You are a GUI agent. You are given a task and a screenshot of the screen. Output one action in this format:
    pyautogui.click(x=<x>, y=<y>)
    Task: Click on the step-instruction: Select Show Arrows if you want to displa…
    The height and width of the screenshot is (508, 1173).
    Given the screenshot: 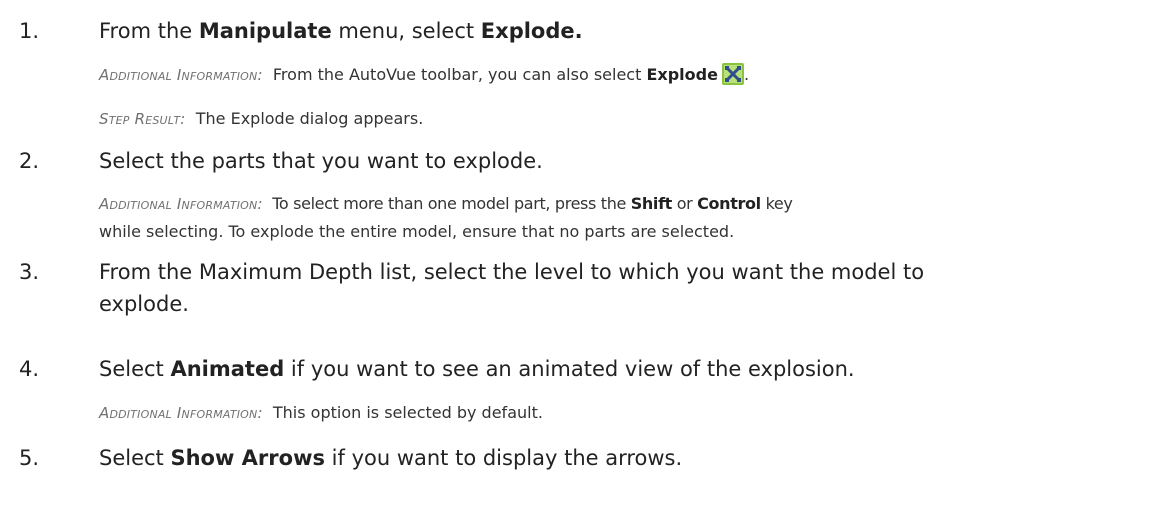 What is the action you would take?
    pyautogui.click(x=391, y=458)
    